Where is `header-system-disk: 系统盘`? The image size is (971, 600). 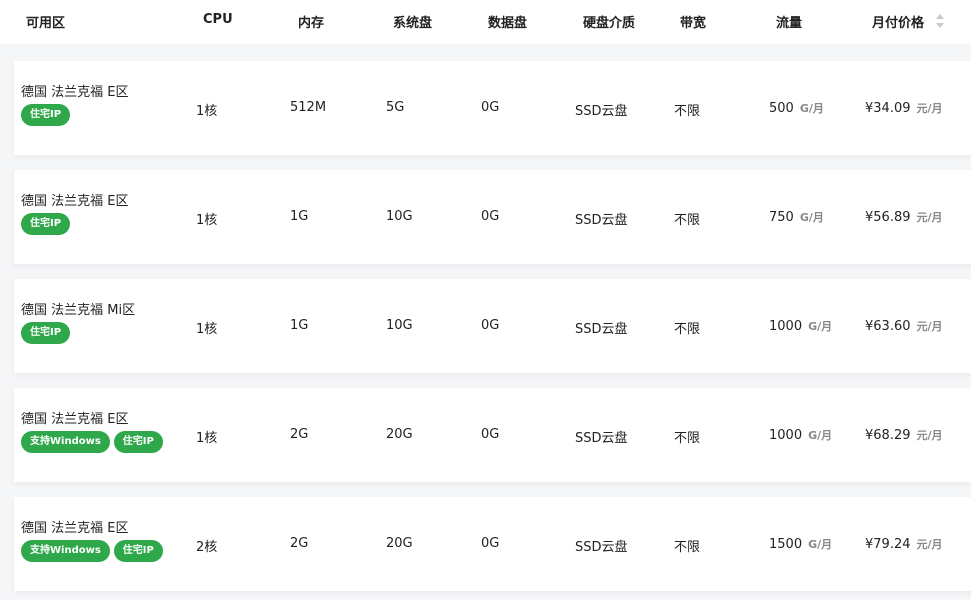
header-system-disk: 系统盘 is located at coordinates (413, 23).